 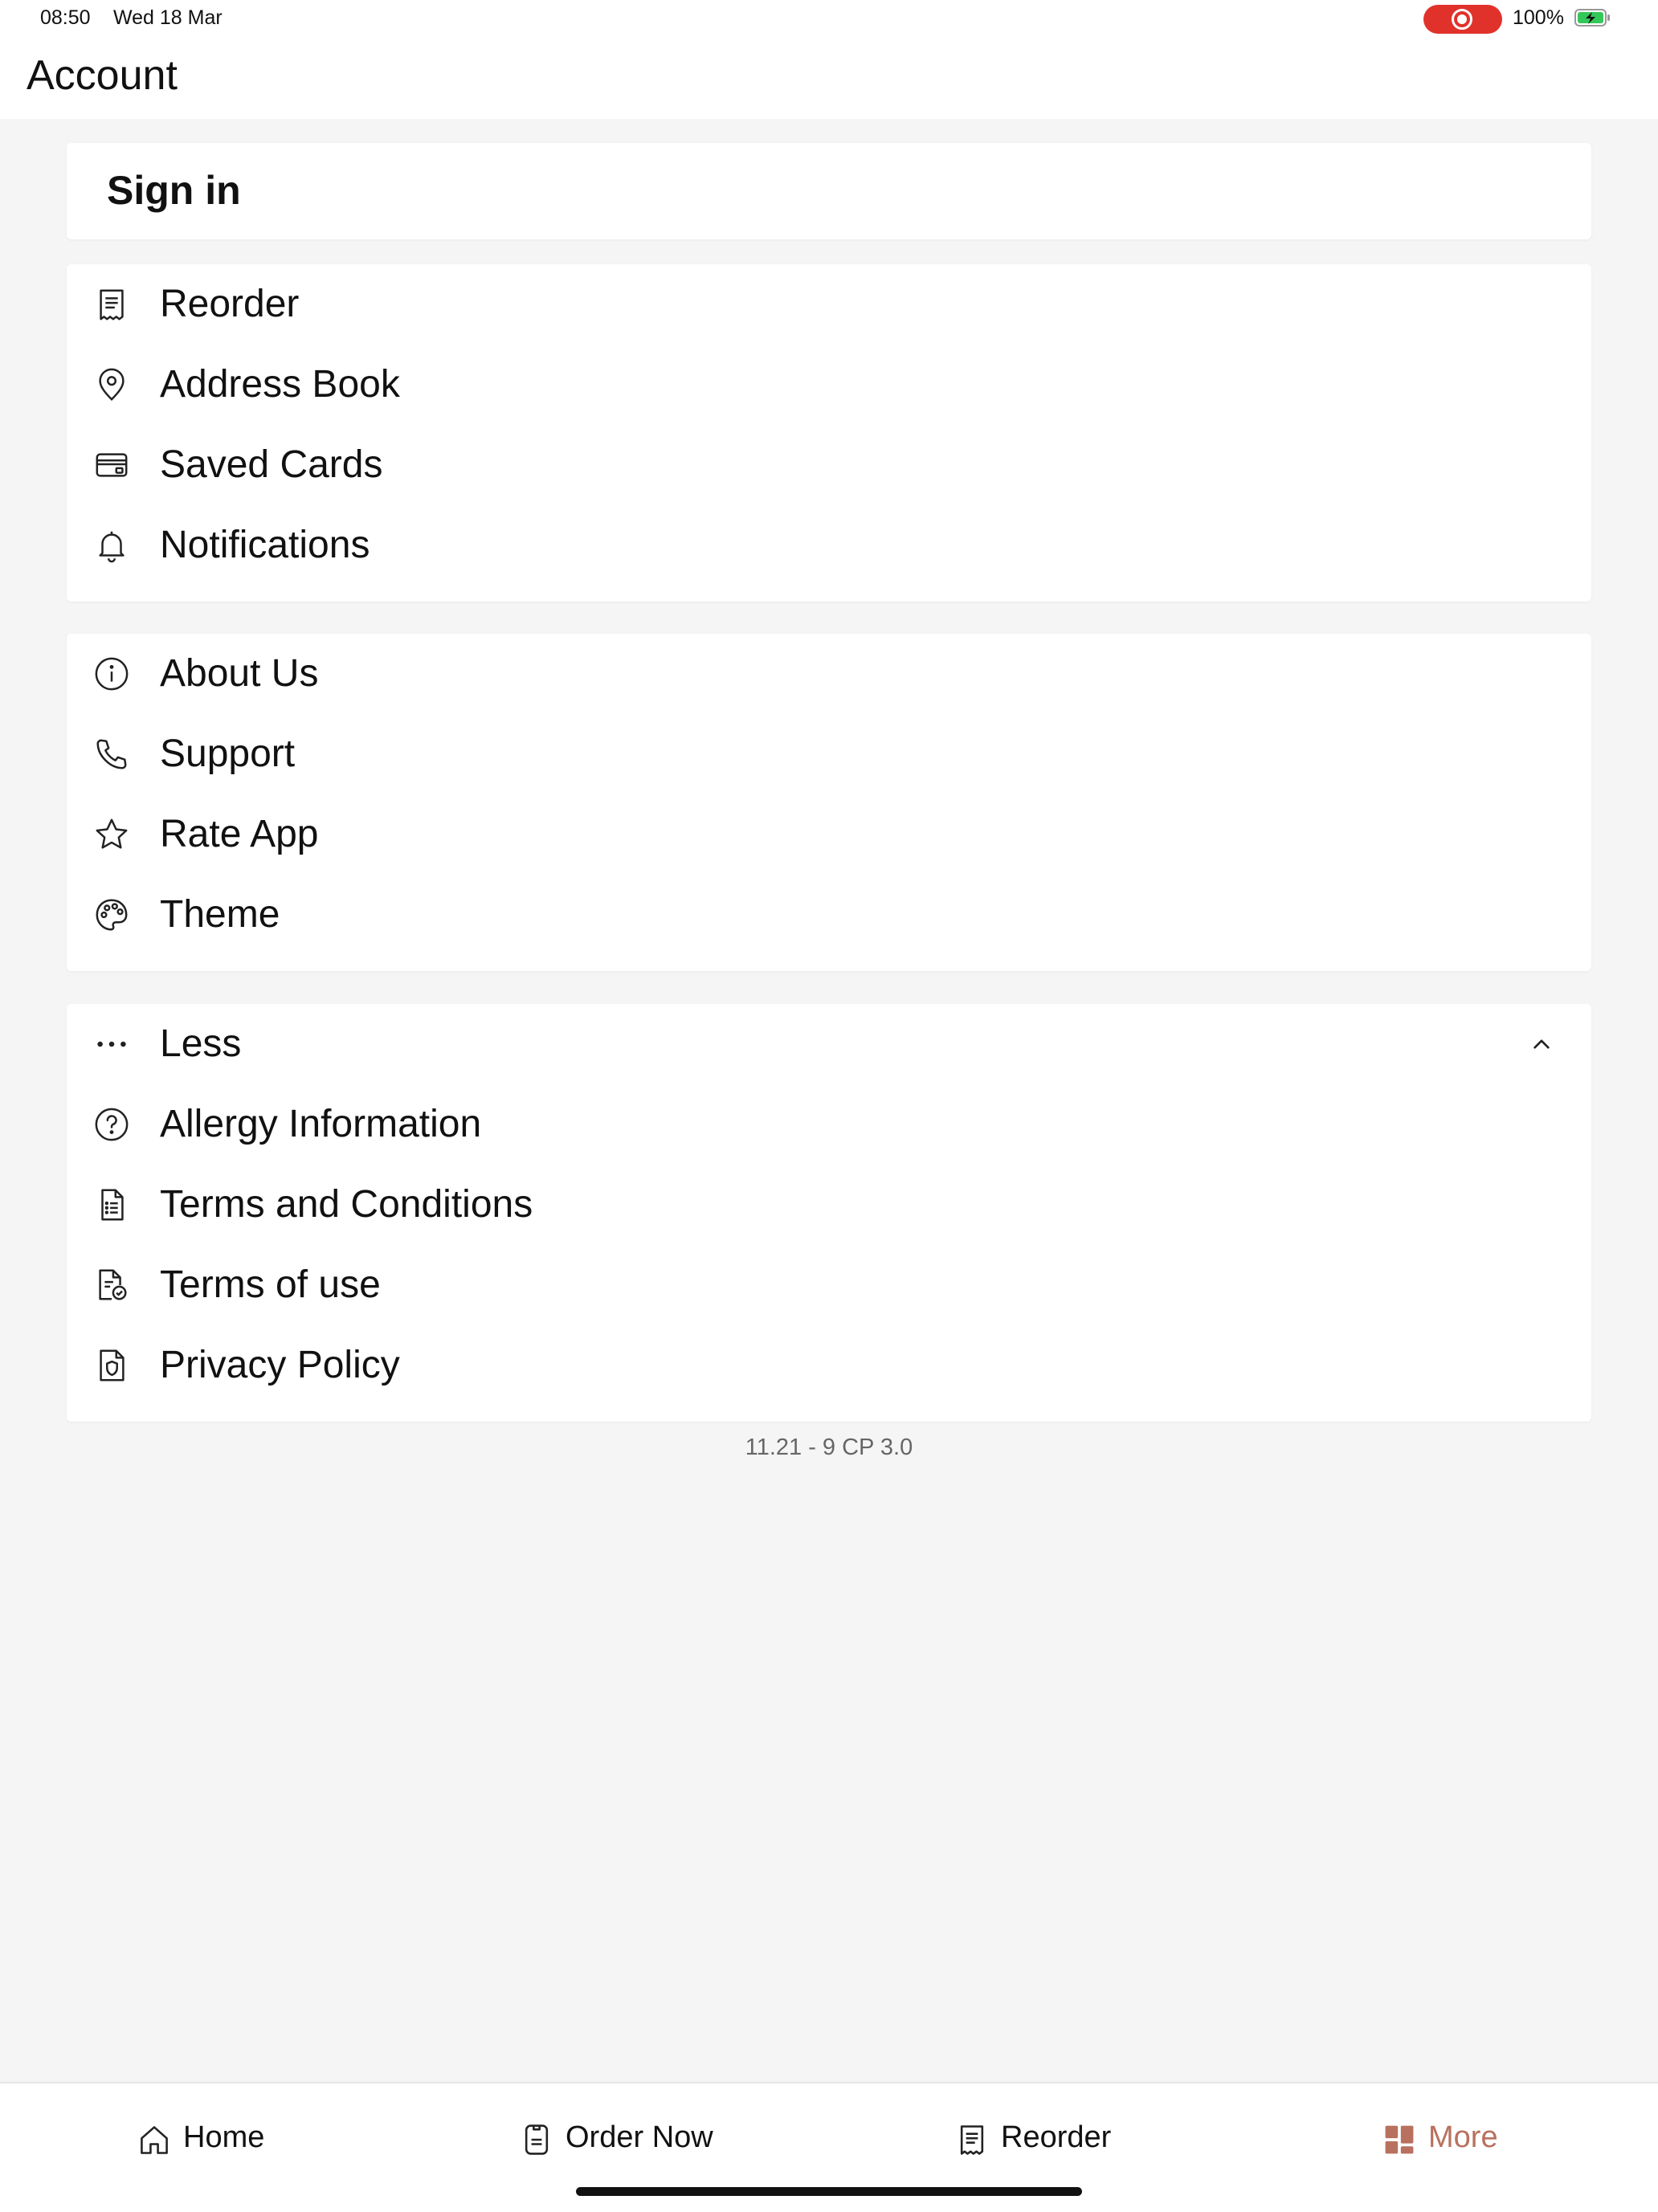 What do you see at coordinates (102, 75) in the screenshot?
I see `page-title: Account` at bounding box center [102, 75].